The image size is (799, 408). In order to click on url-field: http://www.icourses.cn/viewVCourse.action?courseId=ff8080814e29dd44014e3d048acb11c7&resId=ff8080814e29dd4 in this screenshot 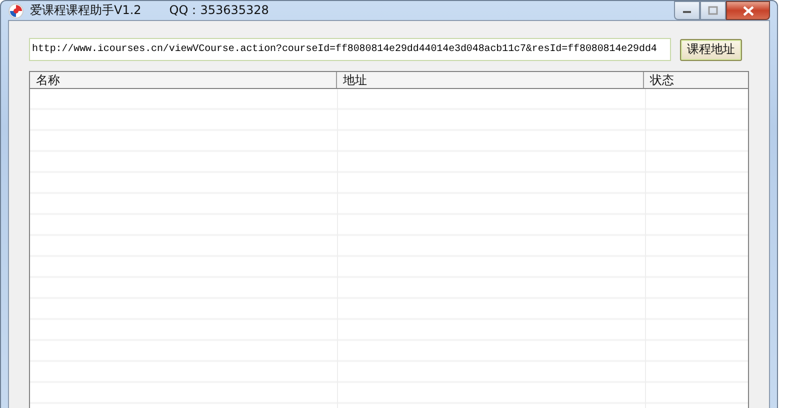, I will do `click(350, 49)`.